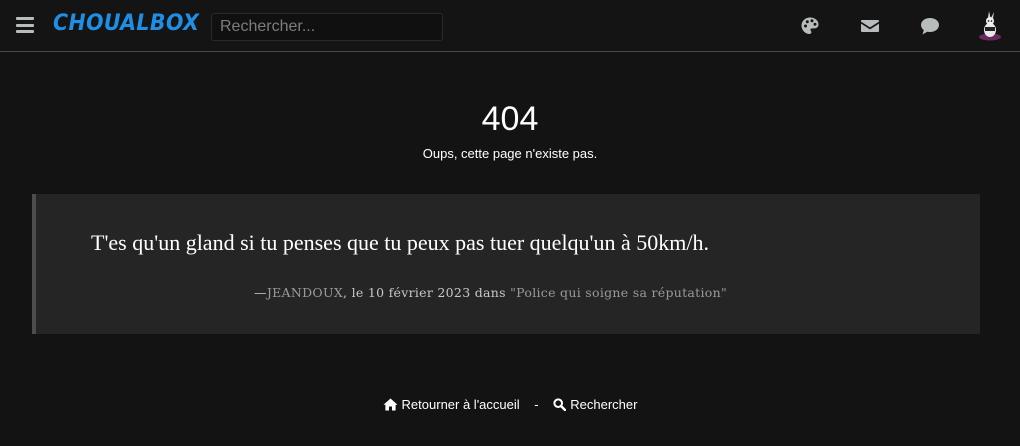 The width and height of the screenshot is (1020, 446). I want to click on search-link: Rechercher, so click(595, 404).